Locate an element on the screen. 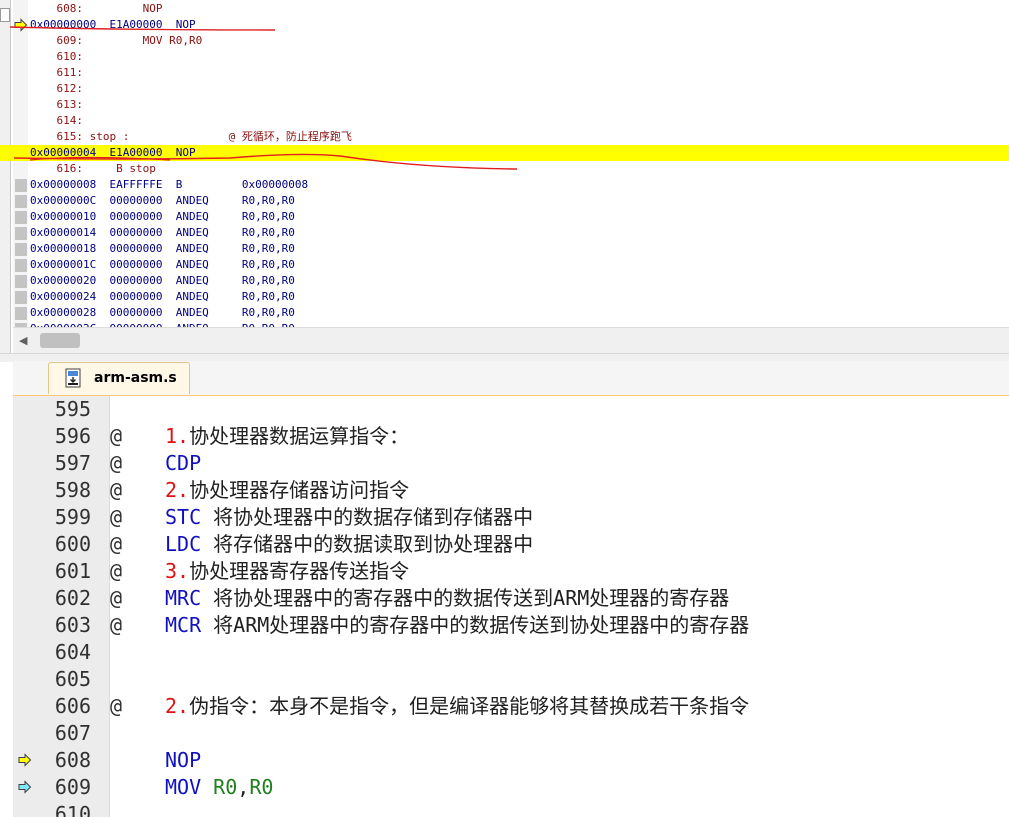 The height and width of the screenshot is (817, 1009). line-number: 595 is located at coordinates (72, 409).